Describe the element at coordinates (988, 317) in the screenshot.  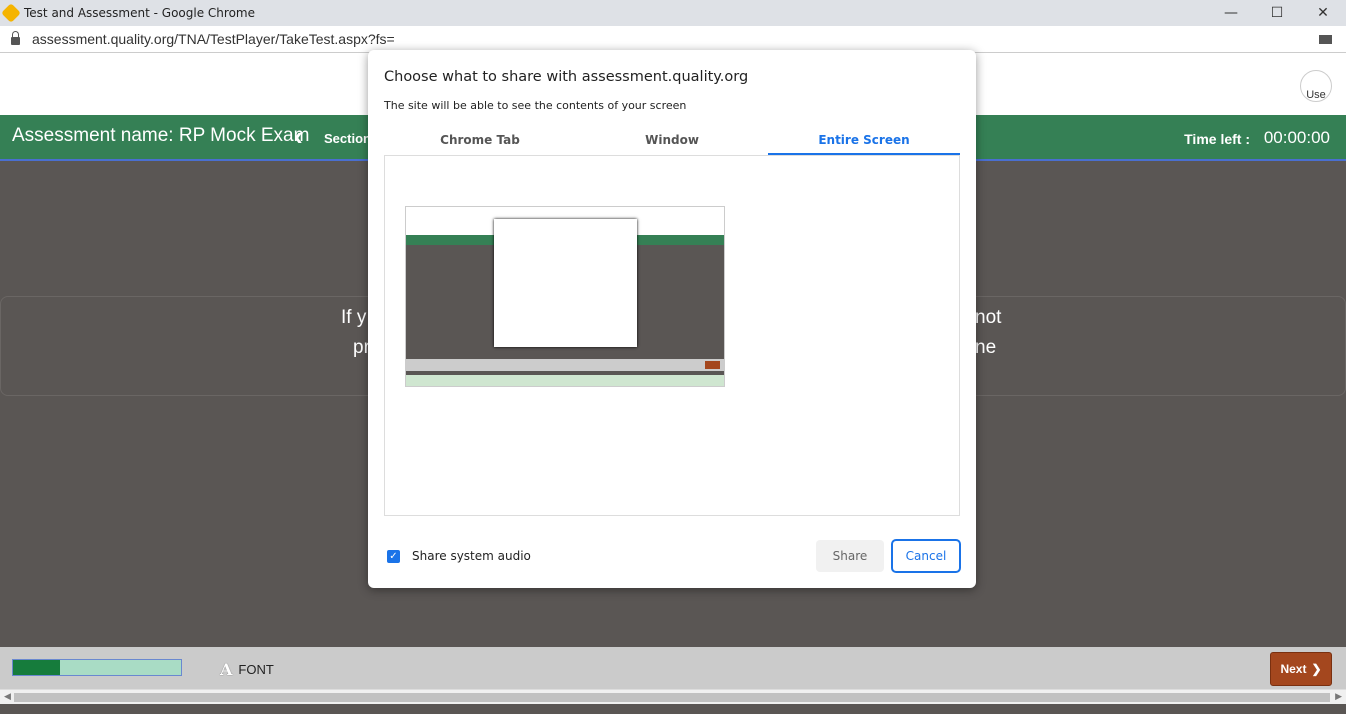
I see `question-text: not` at that location.